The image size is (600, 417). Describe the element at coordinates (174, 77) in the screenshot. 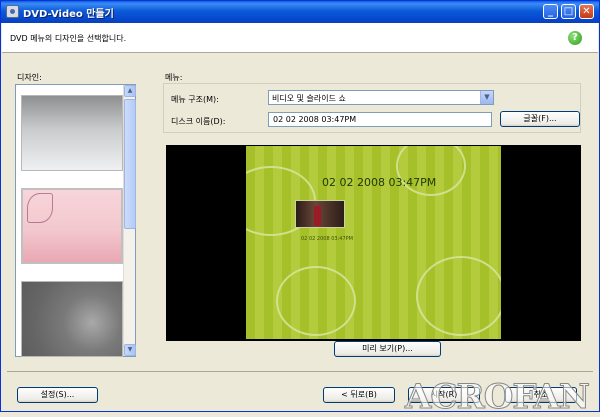

I see `menu-label: 메뉴:` at that location.